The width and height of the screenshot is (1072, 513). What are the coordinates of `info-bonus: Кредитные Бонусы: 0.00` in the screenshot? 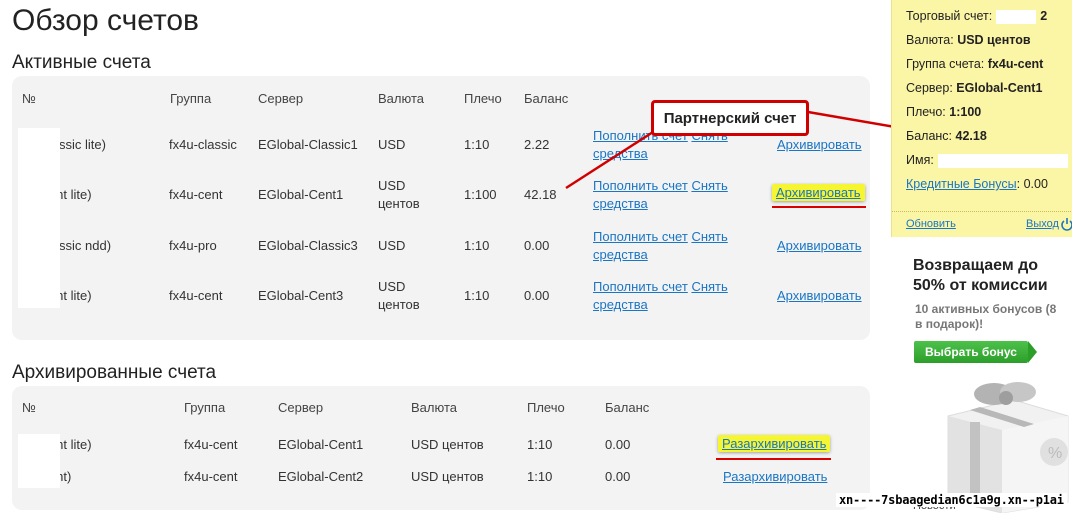 It's located at (977, 184).